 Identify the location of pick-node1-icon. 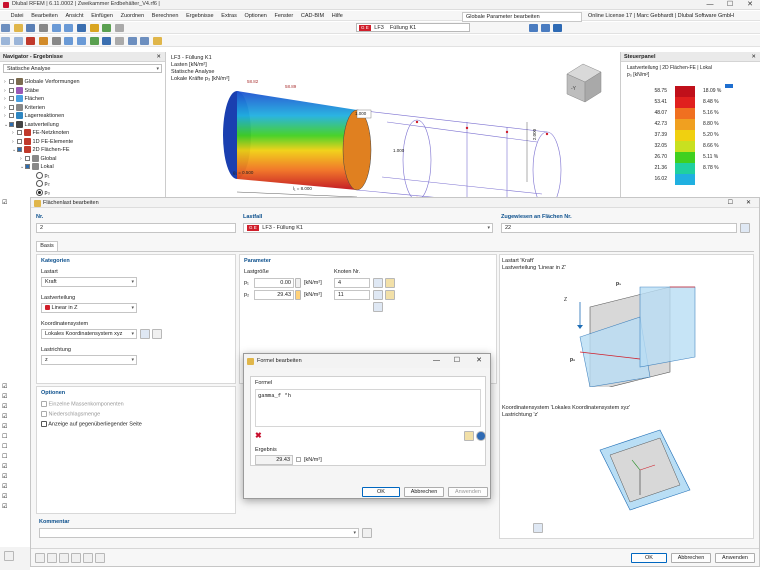
(378, 283).